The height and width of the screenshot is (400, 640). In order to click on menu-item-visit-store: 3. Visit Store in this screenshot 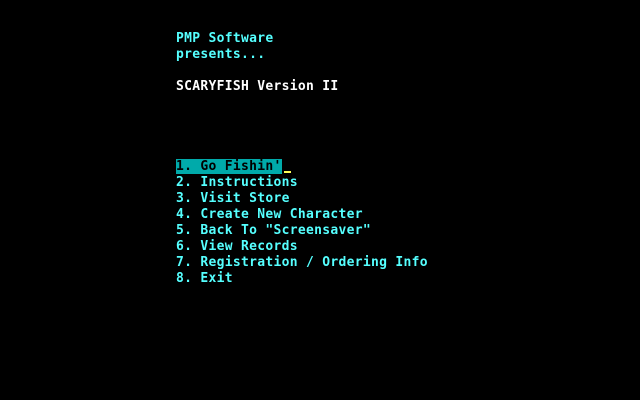, I will do `click(233, 199)`.